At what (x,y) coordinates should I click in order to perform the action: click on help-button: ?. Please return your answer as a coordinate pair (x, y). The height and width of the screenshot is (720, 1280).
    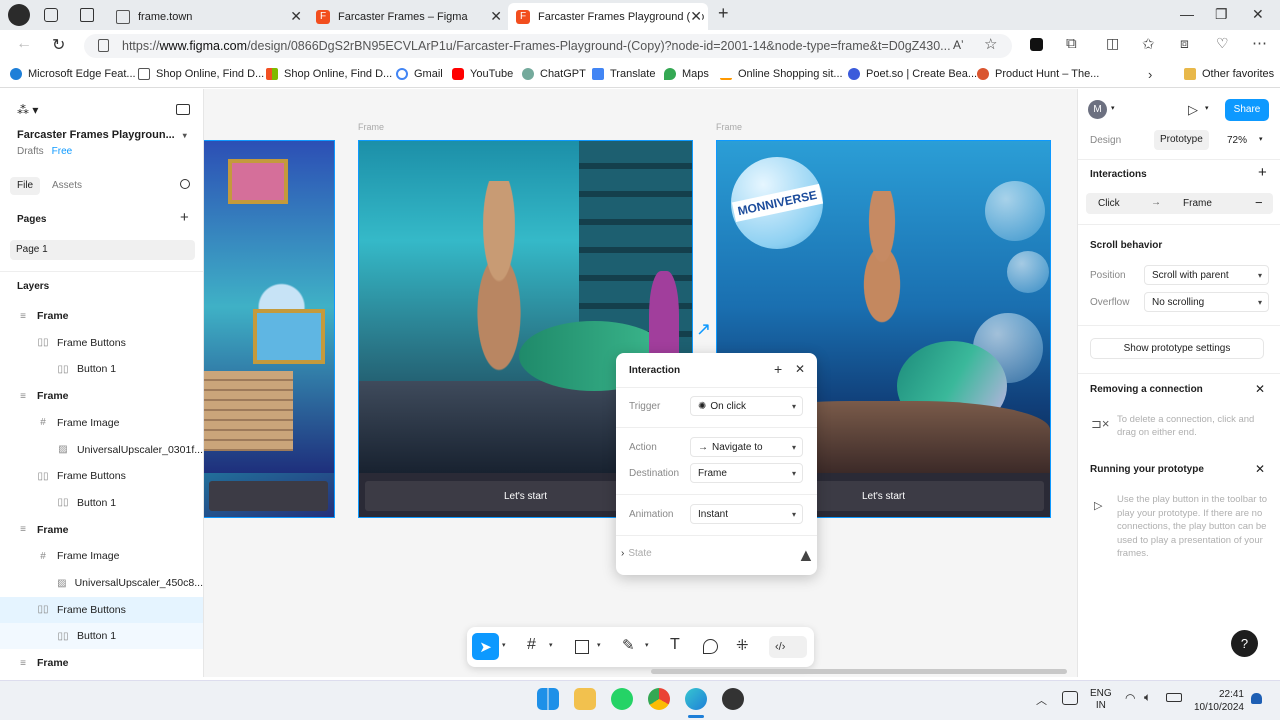
    Looking at the image, I should click on (1244, 643).